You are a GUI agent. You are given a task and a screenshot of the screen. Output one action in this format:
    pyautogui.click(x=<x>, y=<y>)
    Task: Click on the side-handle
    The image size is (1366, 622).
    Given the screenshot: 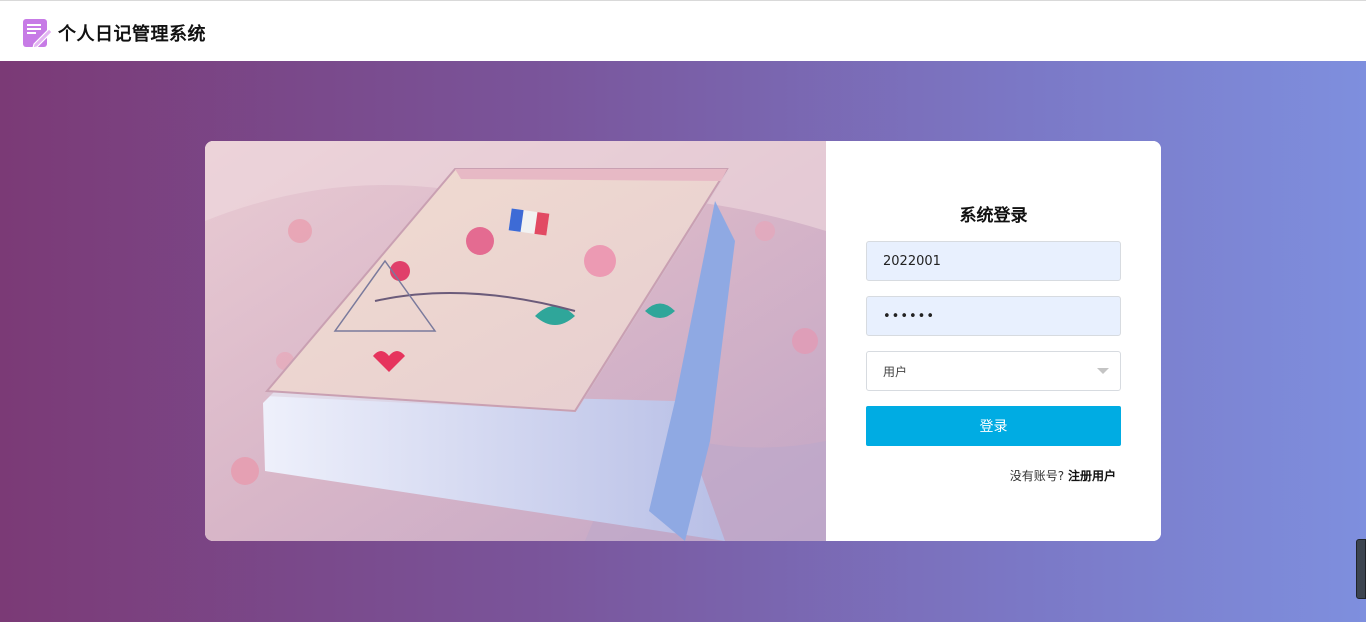 What is the action you would take?
    pyautogui.click(x=1361, y=569)
    